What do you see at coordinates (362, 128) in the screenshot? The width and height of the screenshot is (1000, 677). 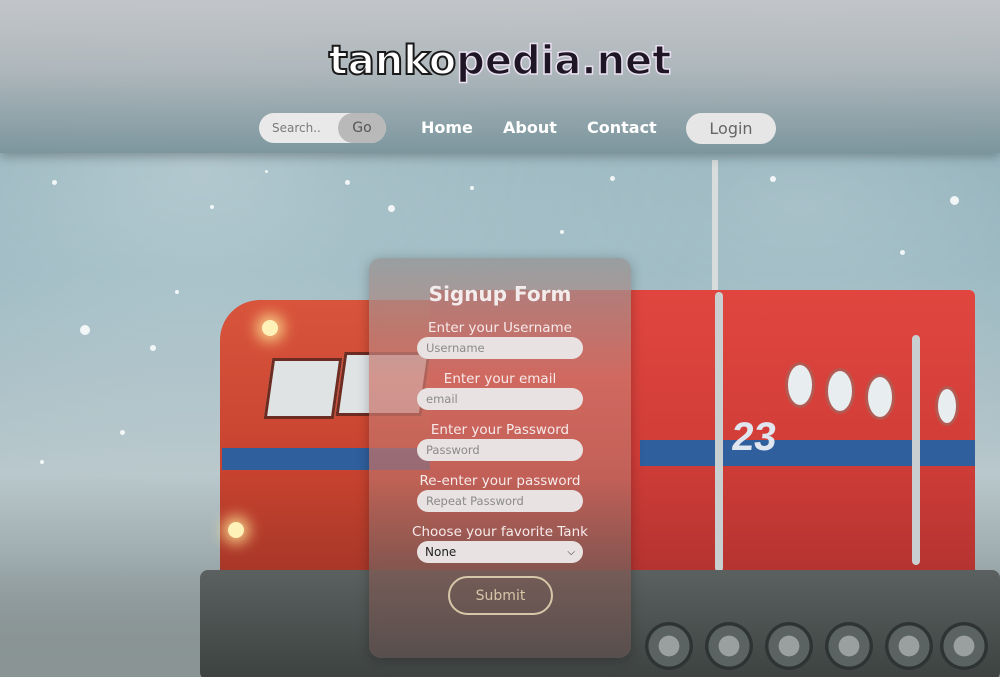 I see `search-go-button: Go` at bounding box center [362, 128].